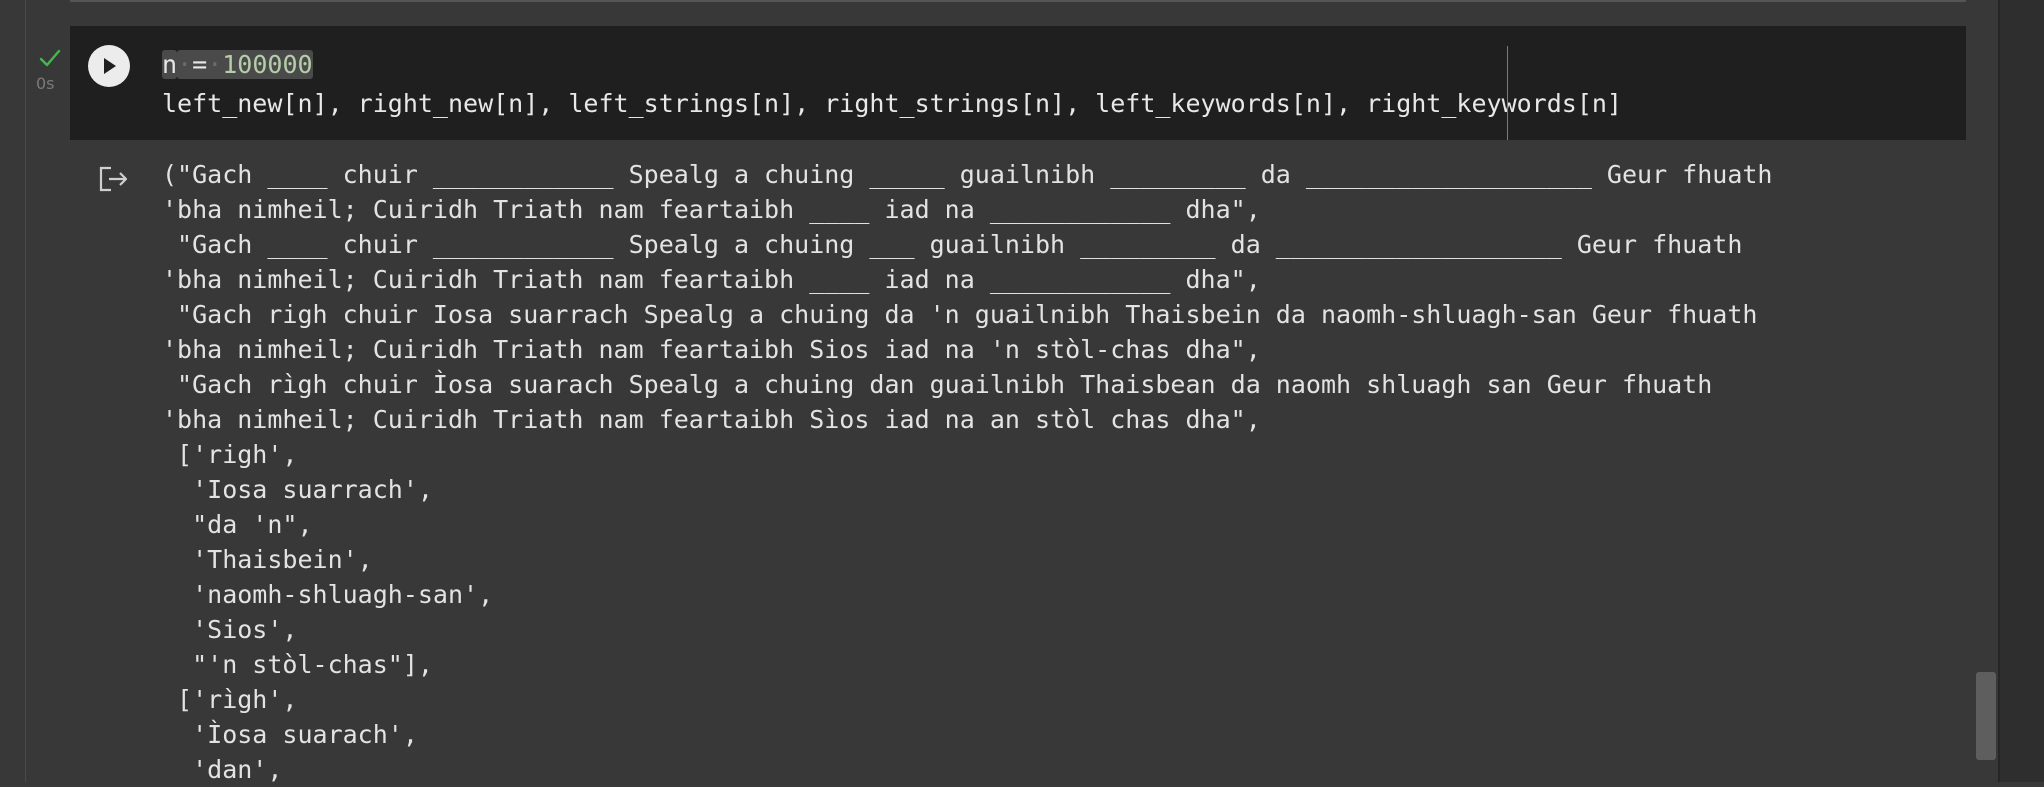 The height and width of the screenshot is (787, 2044). What do you see at coordinates (1018, 83) in the screenshot?
I see `code-cell` at bounding box center [1018, 83].